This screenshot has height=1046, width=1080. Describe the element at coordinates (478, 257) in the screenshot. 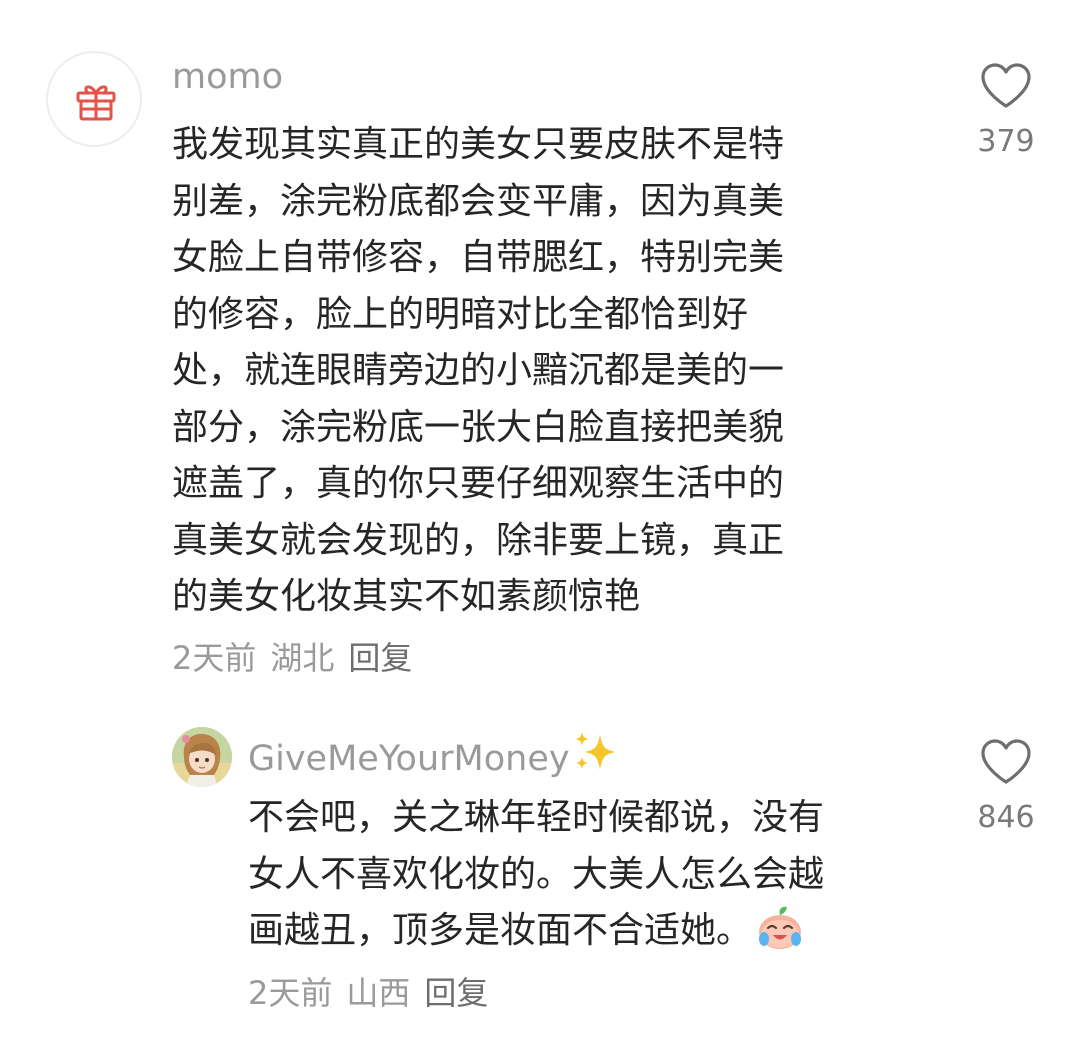

I see `comment-text-line: 女脸上自带修容，自带腮红，特别完美` at that location.